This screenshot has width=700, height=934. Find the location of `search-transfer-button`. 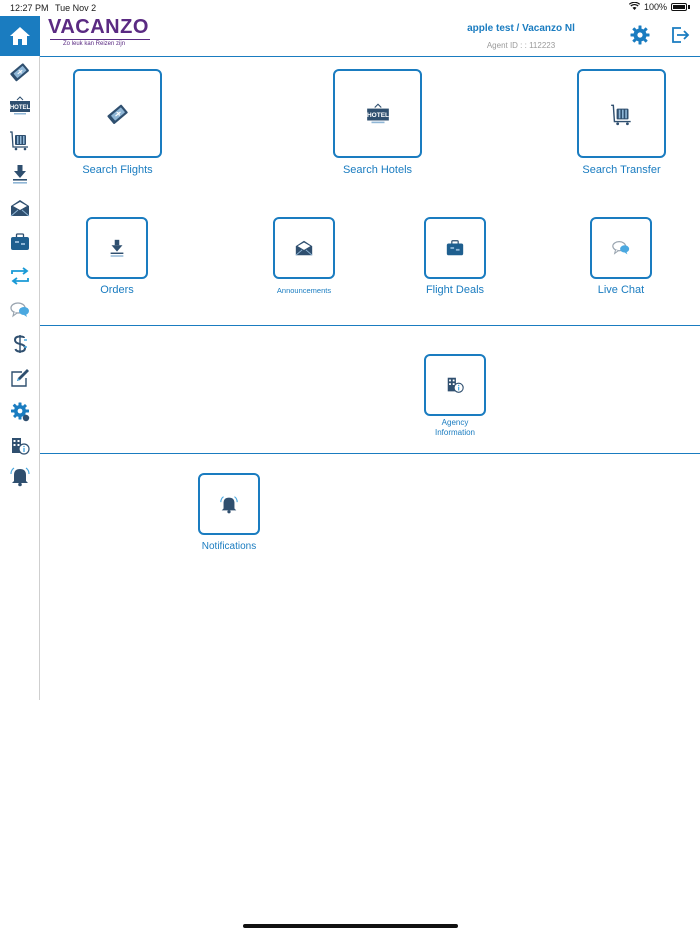

search-transfer-button is located at coordinates (621, 113).